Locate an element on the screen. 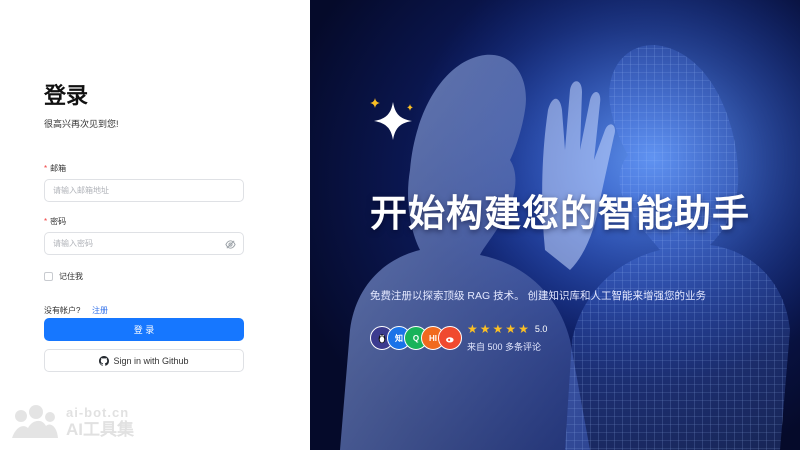  watermark-logo is located at coordinates (35, 421).